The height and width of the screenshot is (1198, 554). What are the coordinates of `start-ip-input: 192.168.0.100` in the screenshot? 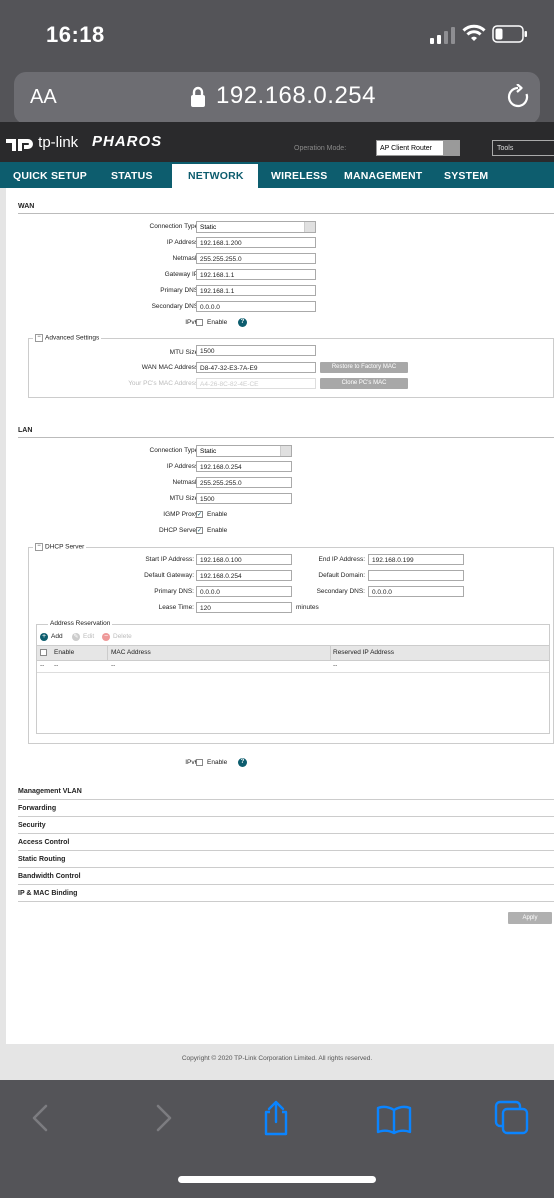 It's located at (244, 559).